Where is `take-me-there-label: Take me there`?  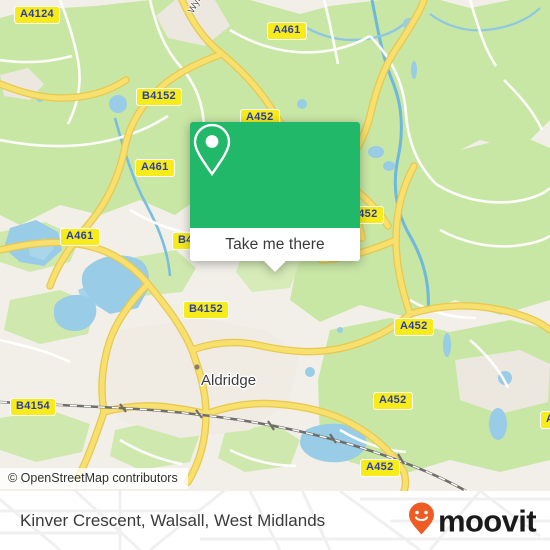
take-me-there-label: Take me there is located at coordinates (275, 245).